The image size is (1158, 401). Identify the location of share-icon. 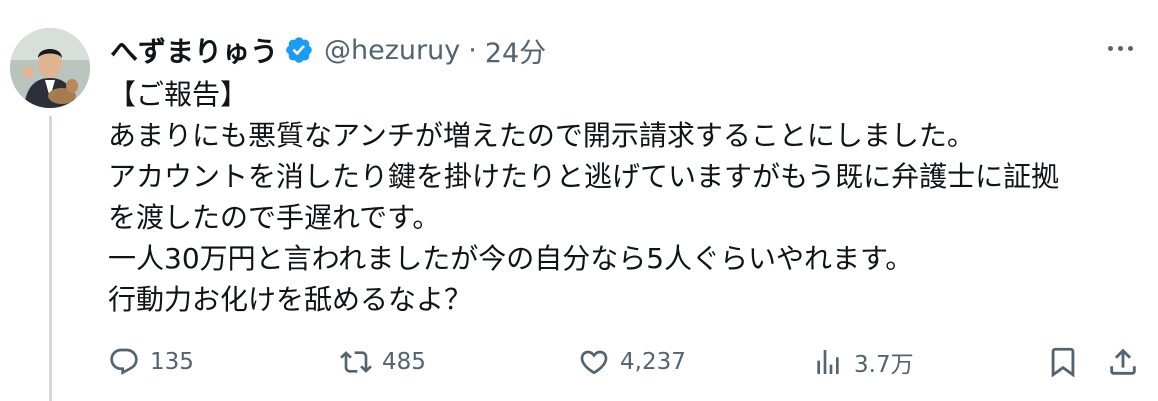
(1123, 362).